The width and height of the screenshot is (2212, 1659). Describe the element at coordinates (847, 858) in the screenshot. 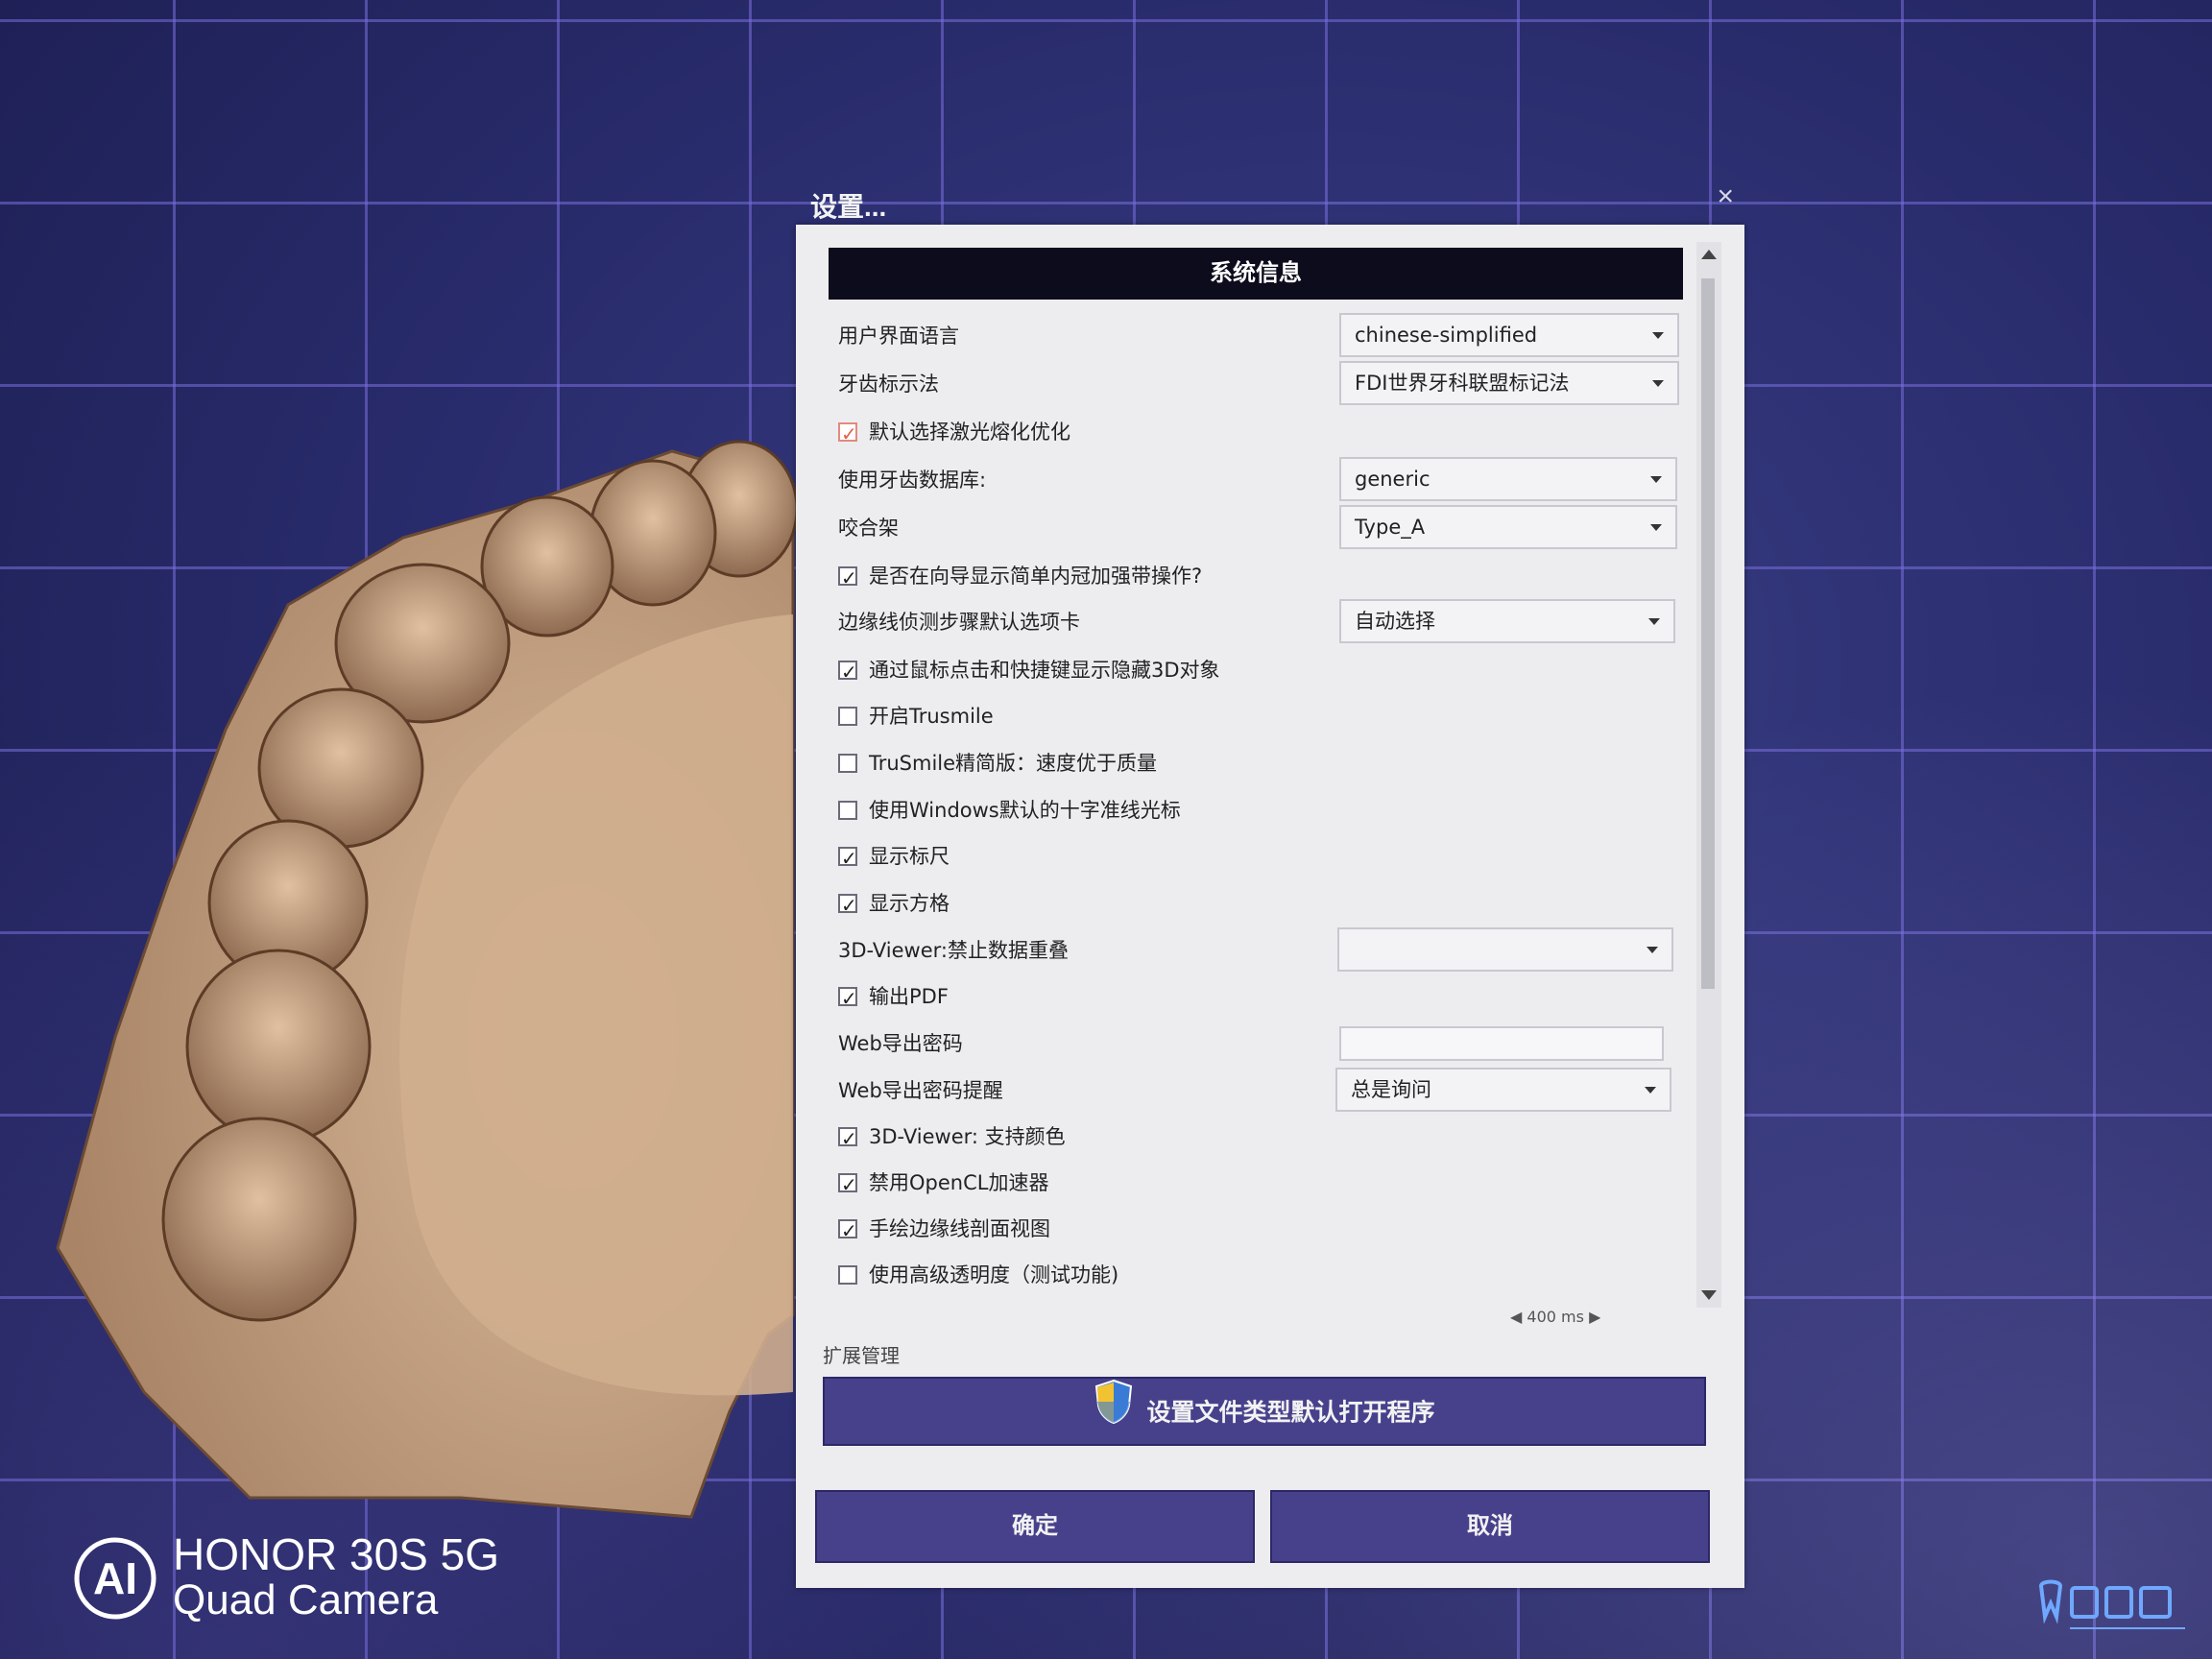

I see `show-ruler-checkbox` at that location.